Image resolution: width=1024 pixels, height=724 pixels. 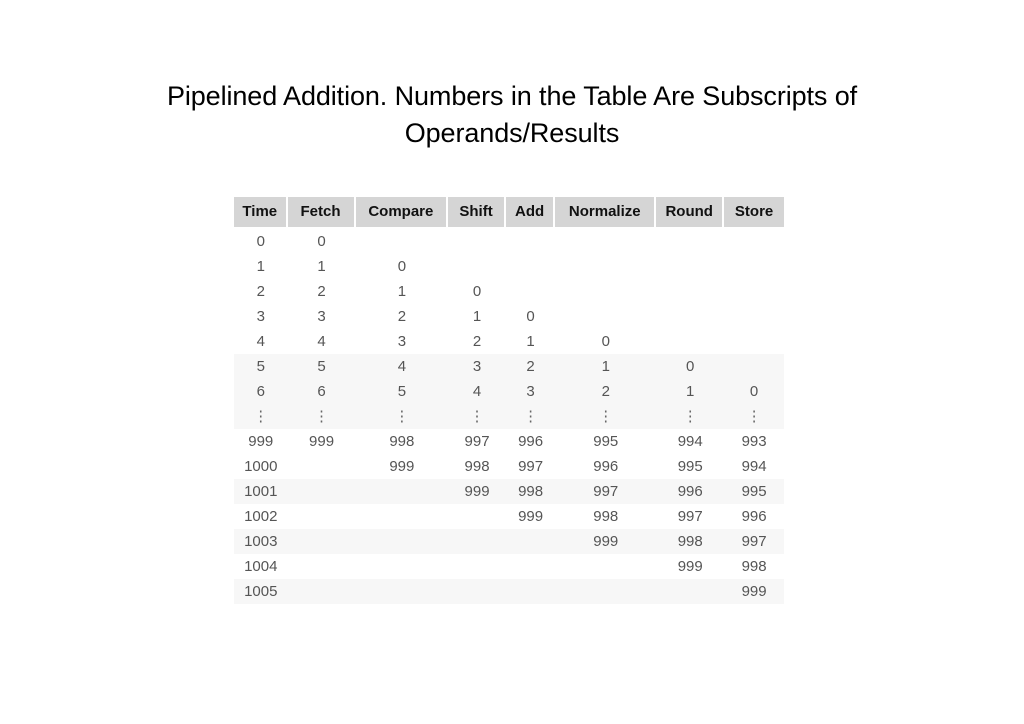 I want to click on table-cell: 1004, so click(x=261, y=566).